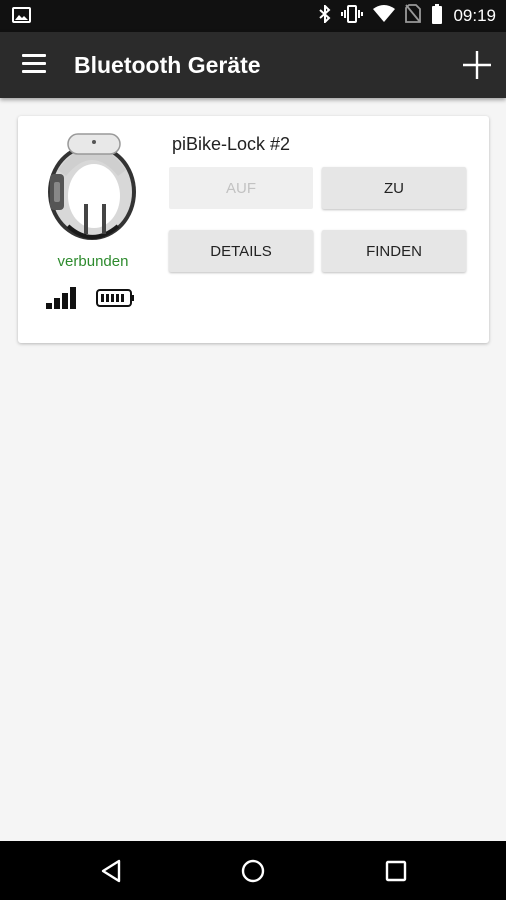 Image resolution: width=506 pixels, height=900 pixels. What do you see at coordinates (21, 15) in the screenshot?
I see `image-icon` at bounding box center [21, 15].